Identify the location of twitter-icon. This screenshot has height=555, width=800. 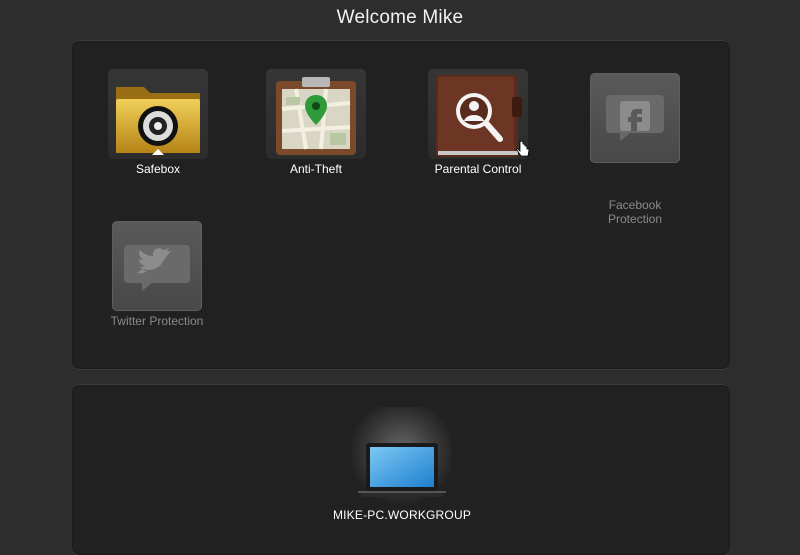
(157, 268).